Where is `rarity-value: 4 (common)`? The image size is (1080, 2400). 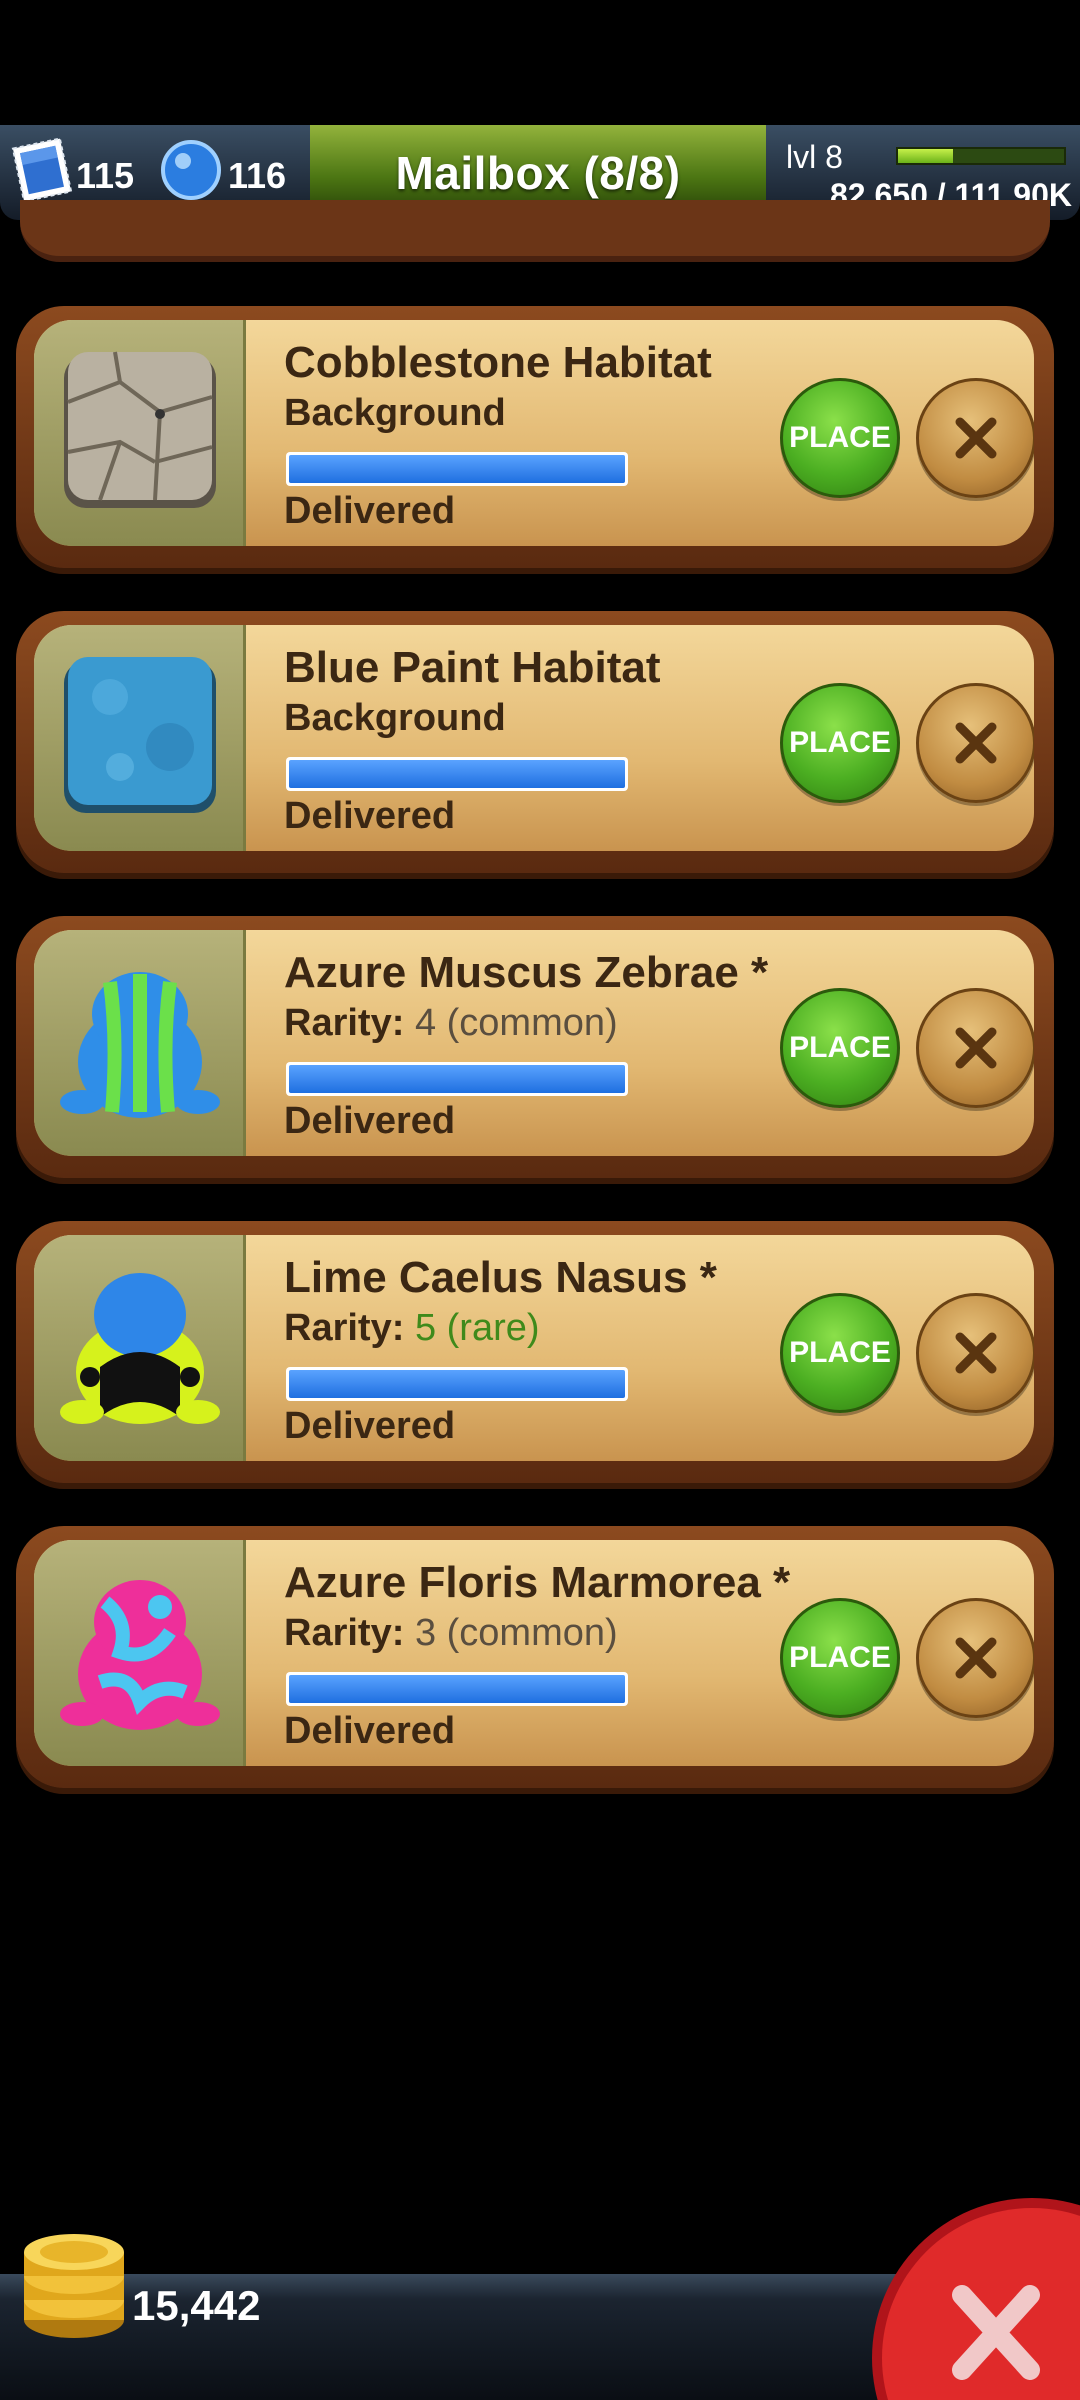
rarity-value: 4 (common) is located at coordinates (516, 1023).